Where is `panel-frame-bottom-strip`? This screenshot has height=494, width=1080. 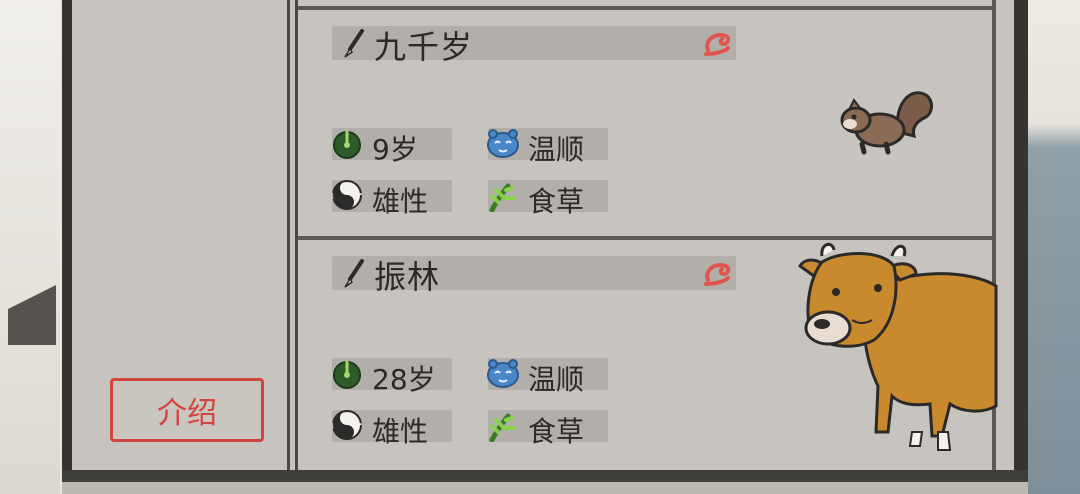
panel-frame-bottom-strip is located at coordinates (545, 488).